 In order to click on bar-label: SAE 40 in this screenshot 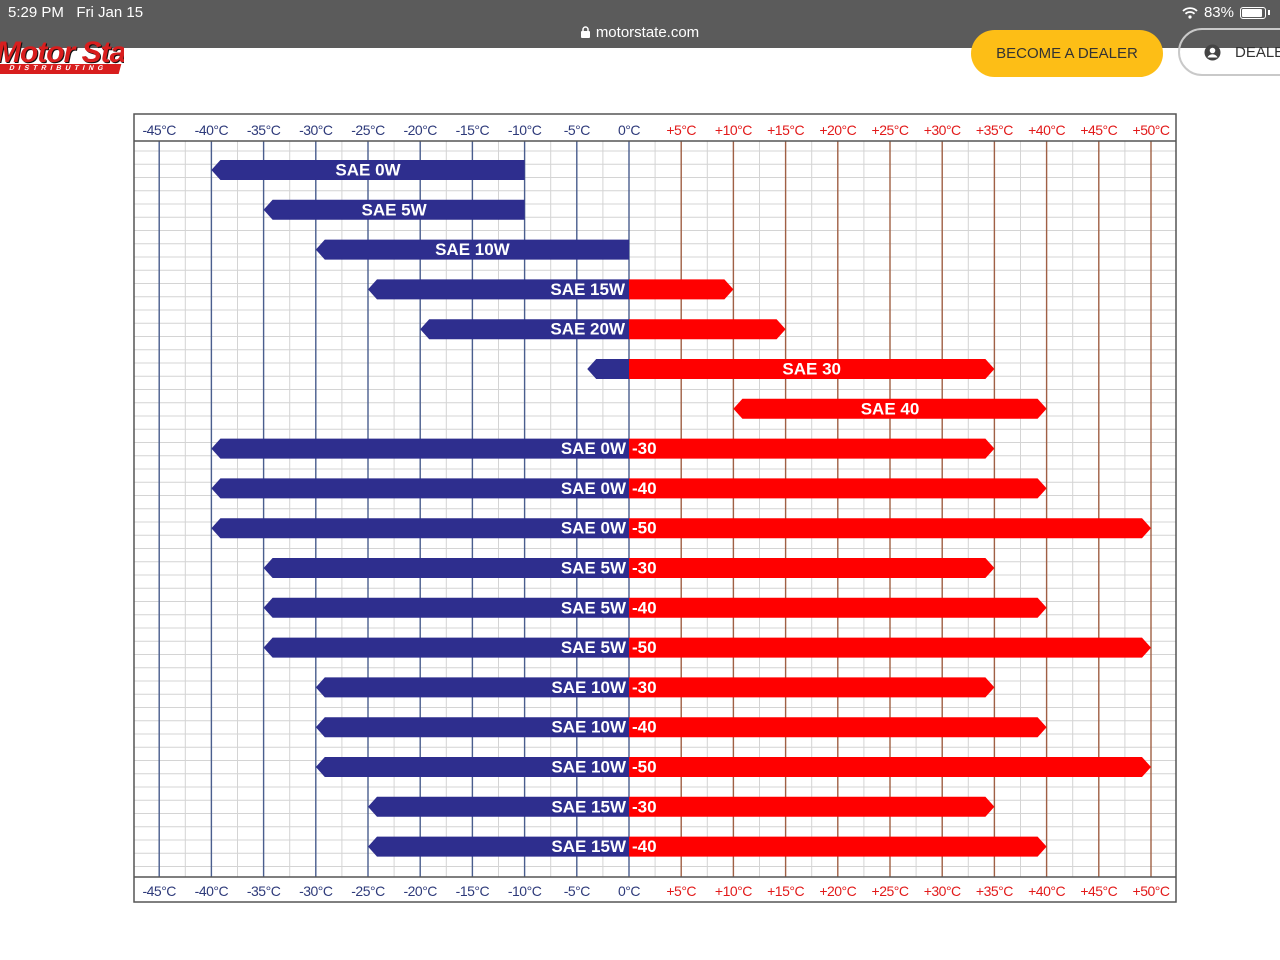, I will do `click(890, 408)`.